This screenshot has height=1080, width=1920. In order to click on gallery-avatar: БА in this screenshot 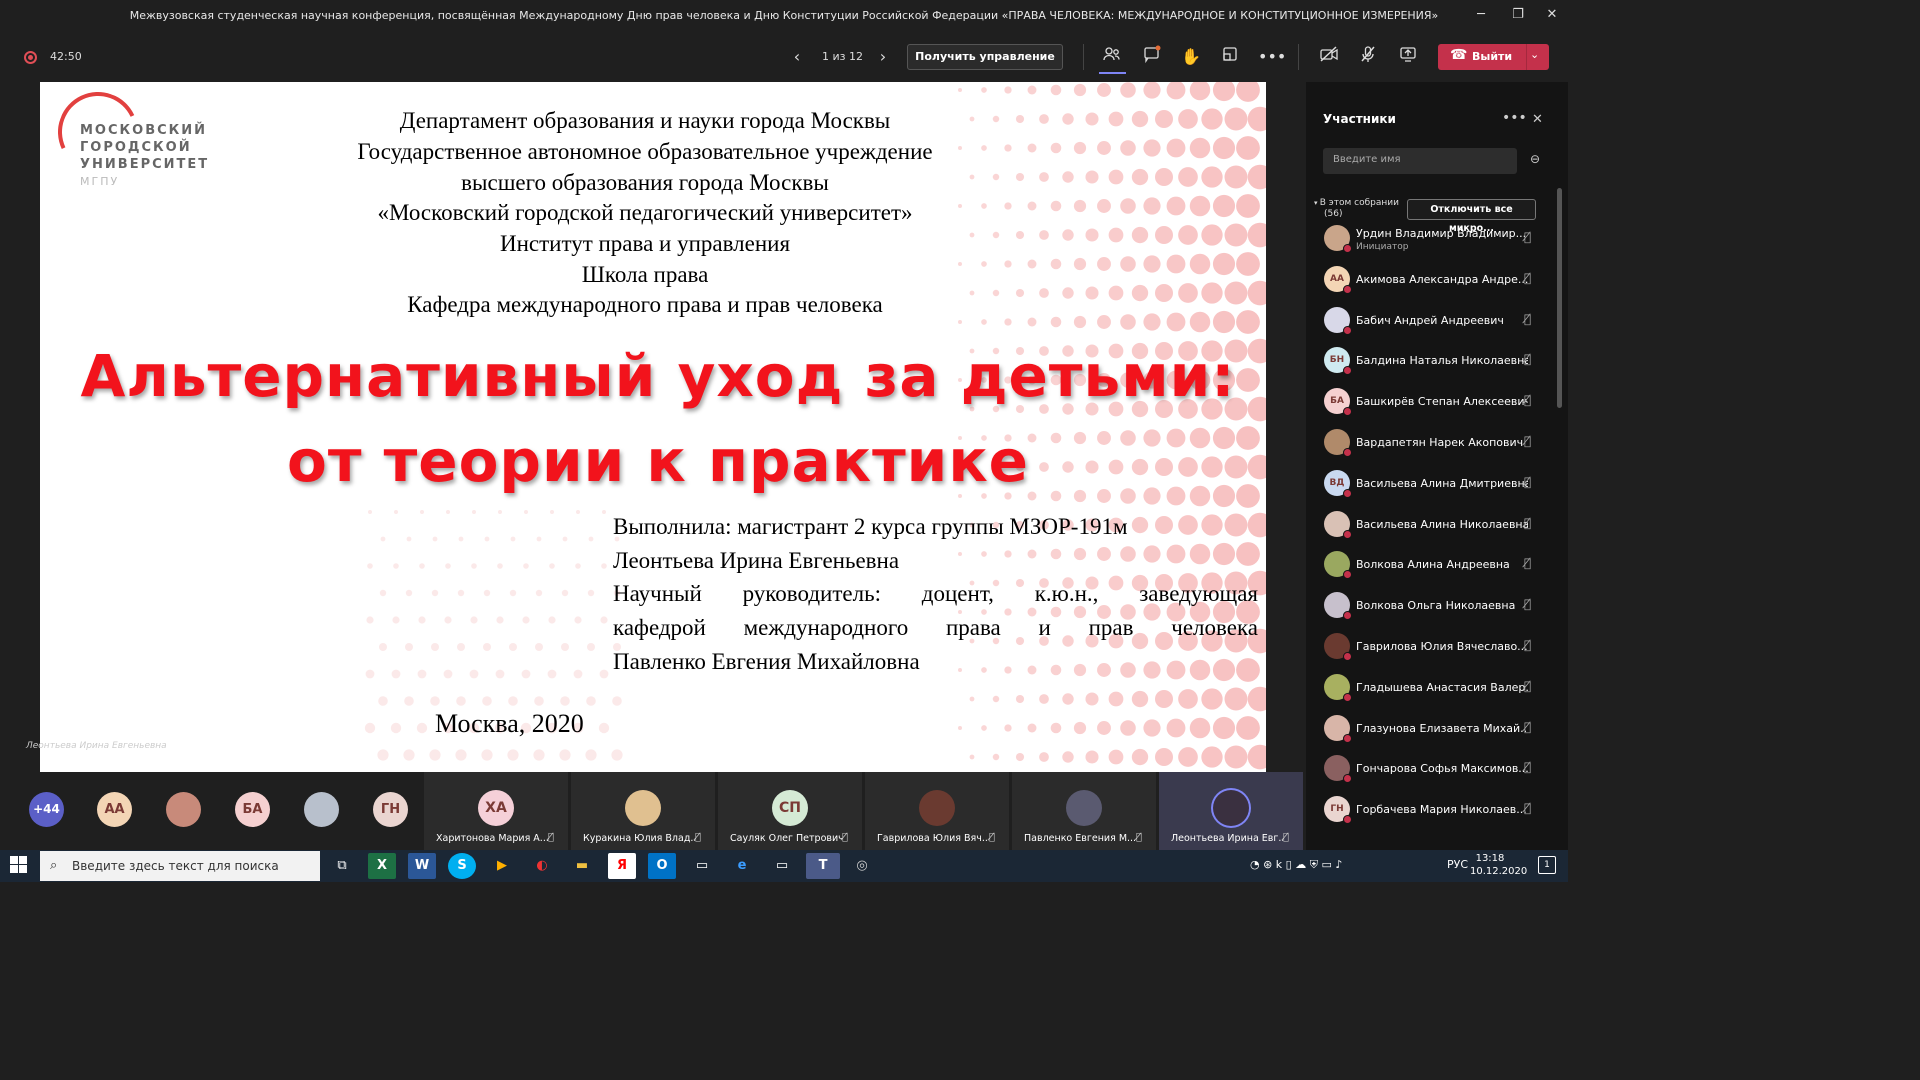, I will do `click(252, 809)`.